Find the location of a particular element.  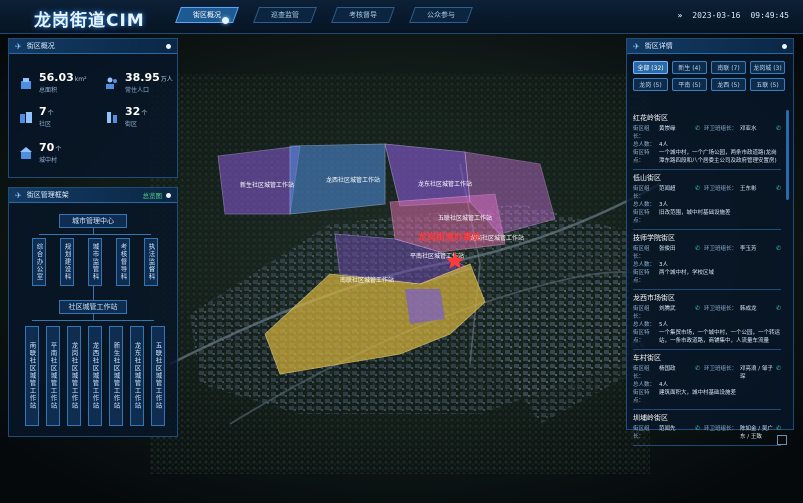

block-name: 红花岭街区 is located at coordinates (650, 118).